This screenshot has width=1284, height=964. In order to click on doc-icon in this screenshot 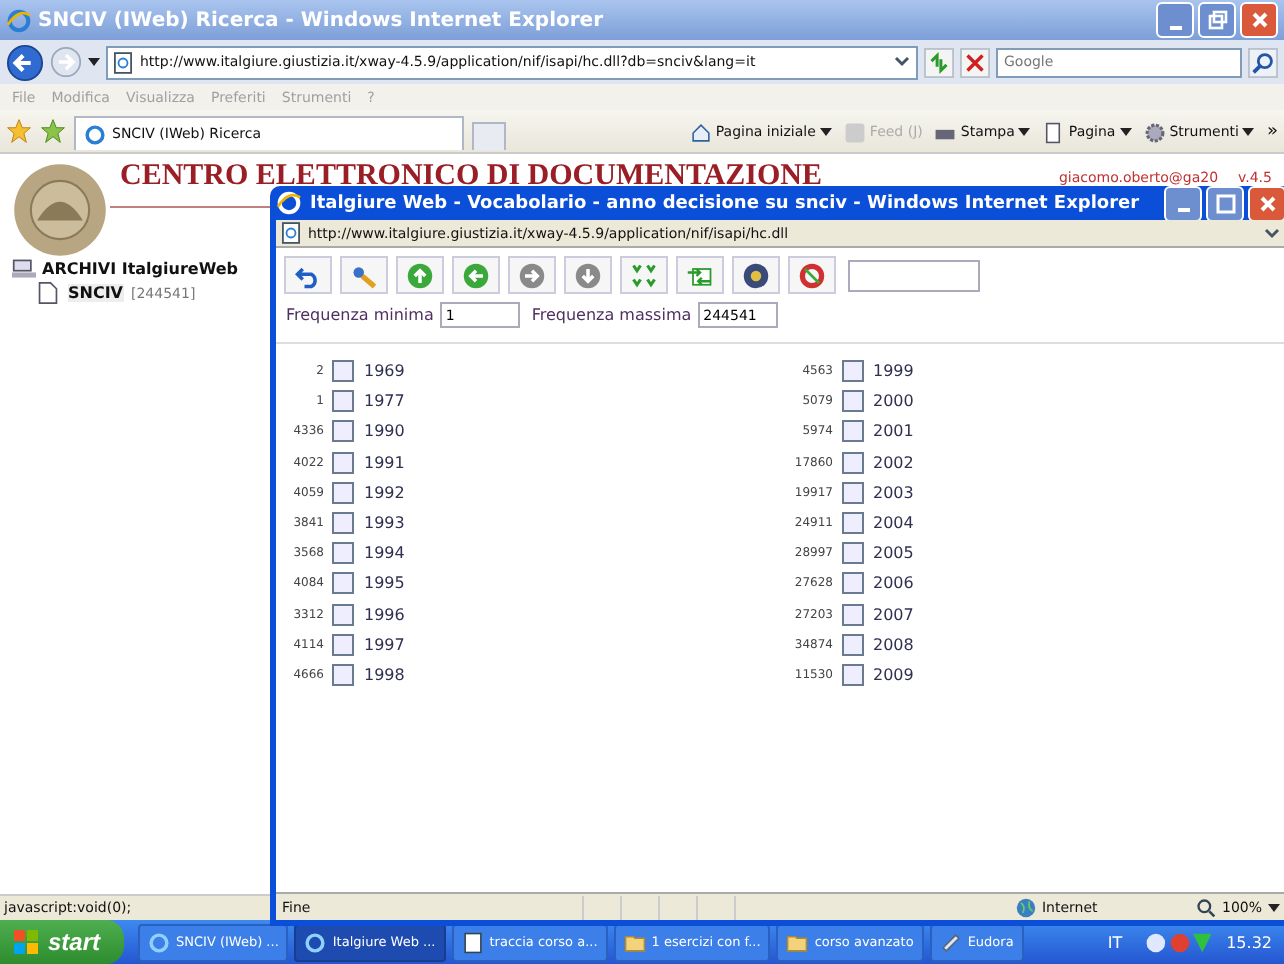, I will do `click(472, 942)`.